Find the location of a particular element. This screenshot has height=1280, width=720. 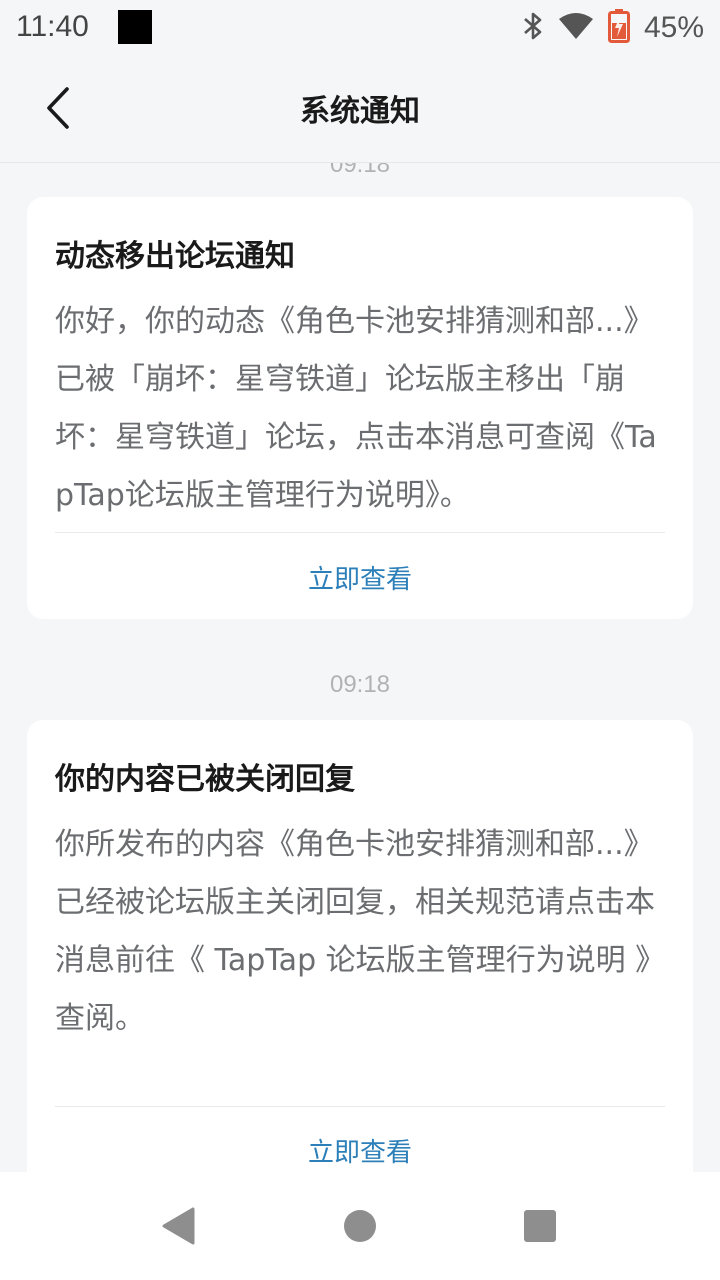

recents-square-icon is located at coordinates (540, 1226).